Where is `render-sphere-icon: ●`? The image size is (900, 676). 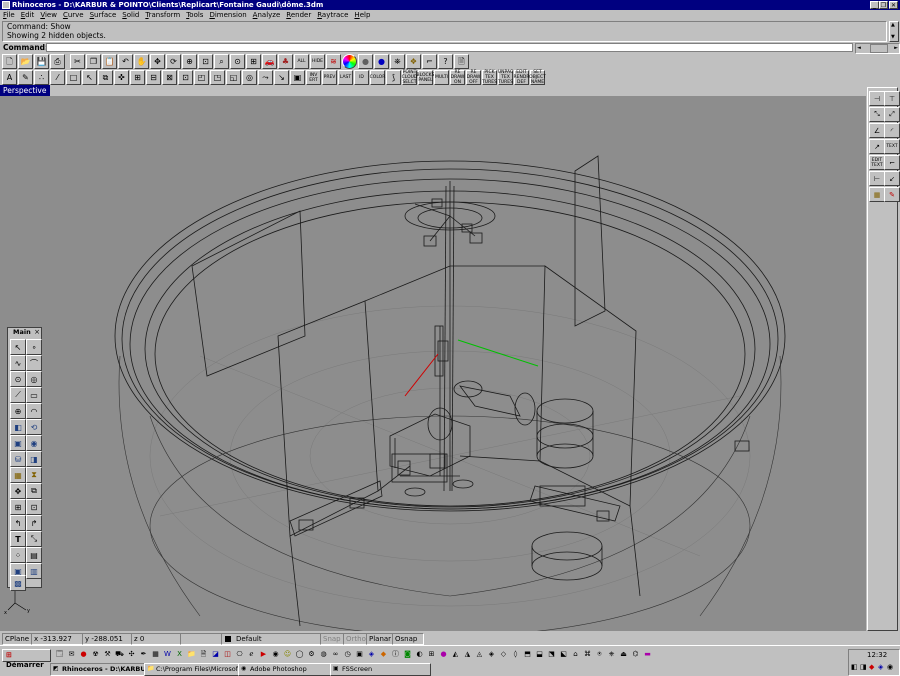 render-sphere-icon: ● is located at coordinates (381, 61).